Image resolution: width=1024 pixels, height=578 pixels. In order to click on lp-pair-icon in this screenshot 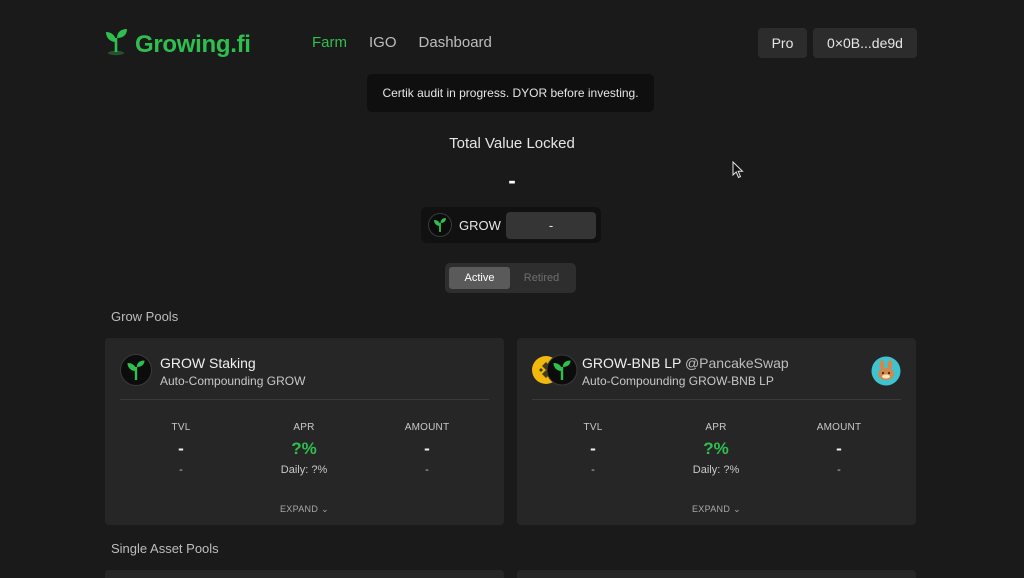, I will do `click(555, 372)`.